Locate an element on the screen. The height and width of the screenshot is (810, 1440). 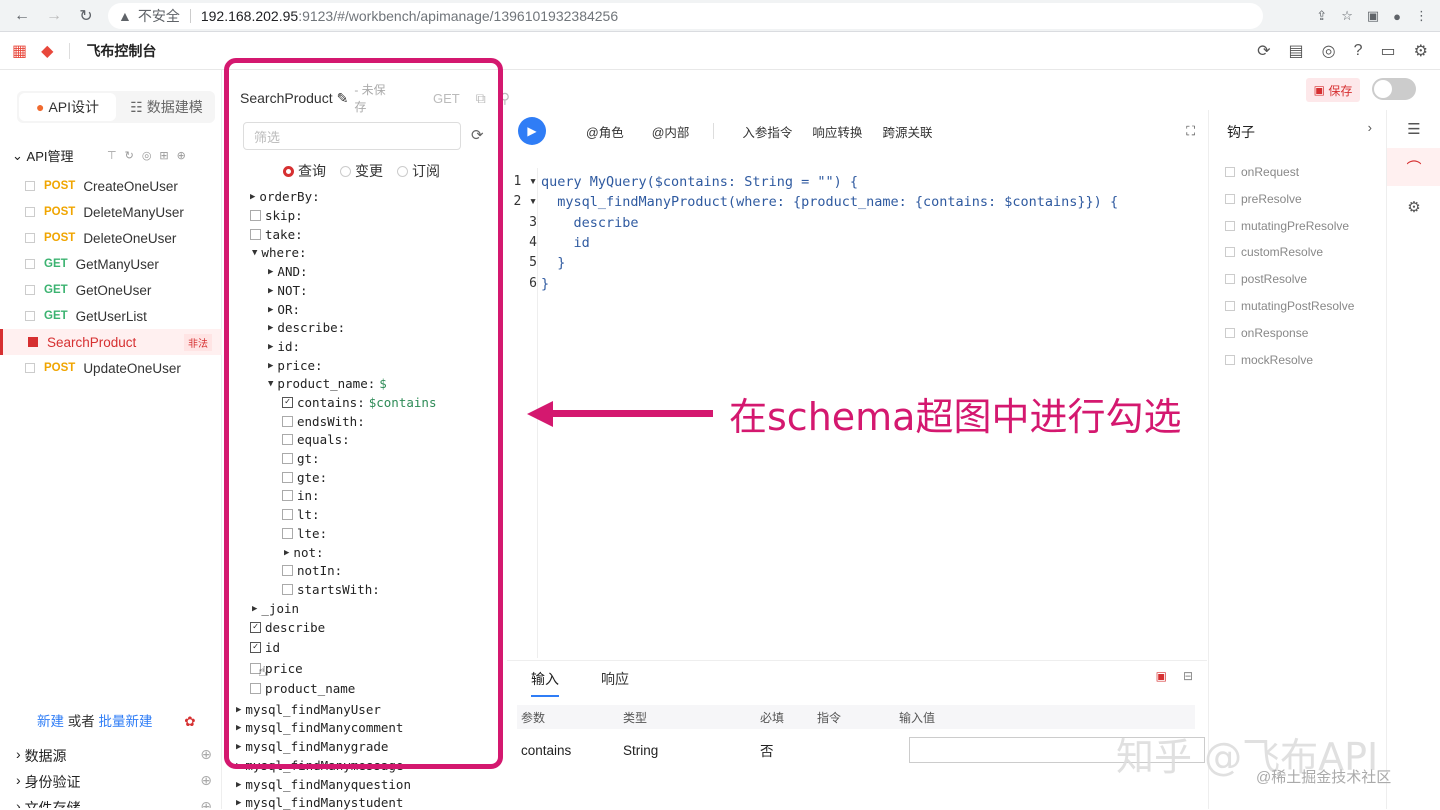
bottom-tabs: 输入 响应 is located at coordinates (580, 683).